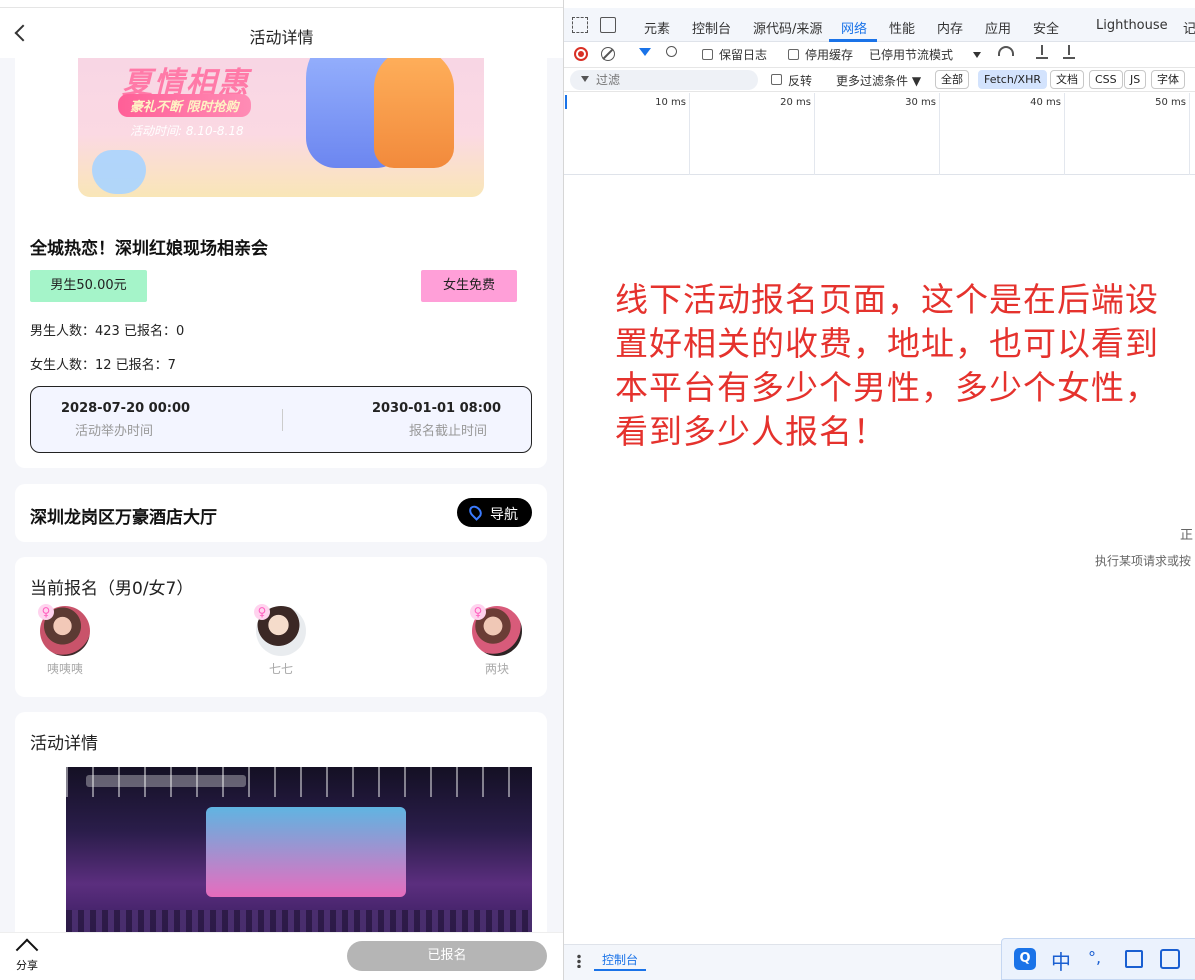 This screenshot has width=1195, height=980. Describe the element at coordinates (1106, 79) in the screenshot. I see `chip-css: CSS` at that location.